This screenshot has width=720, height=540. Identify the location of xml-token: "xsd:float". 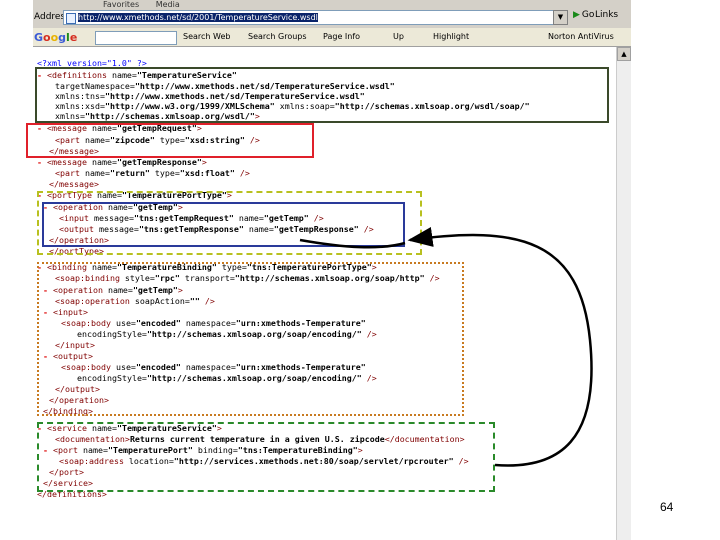
(207, 173).